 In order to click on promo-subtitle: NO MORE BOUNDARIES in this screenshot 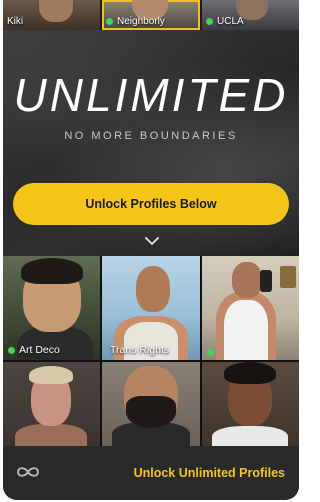, I will do `click(151, 136)`.